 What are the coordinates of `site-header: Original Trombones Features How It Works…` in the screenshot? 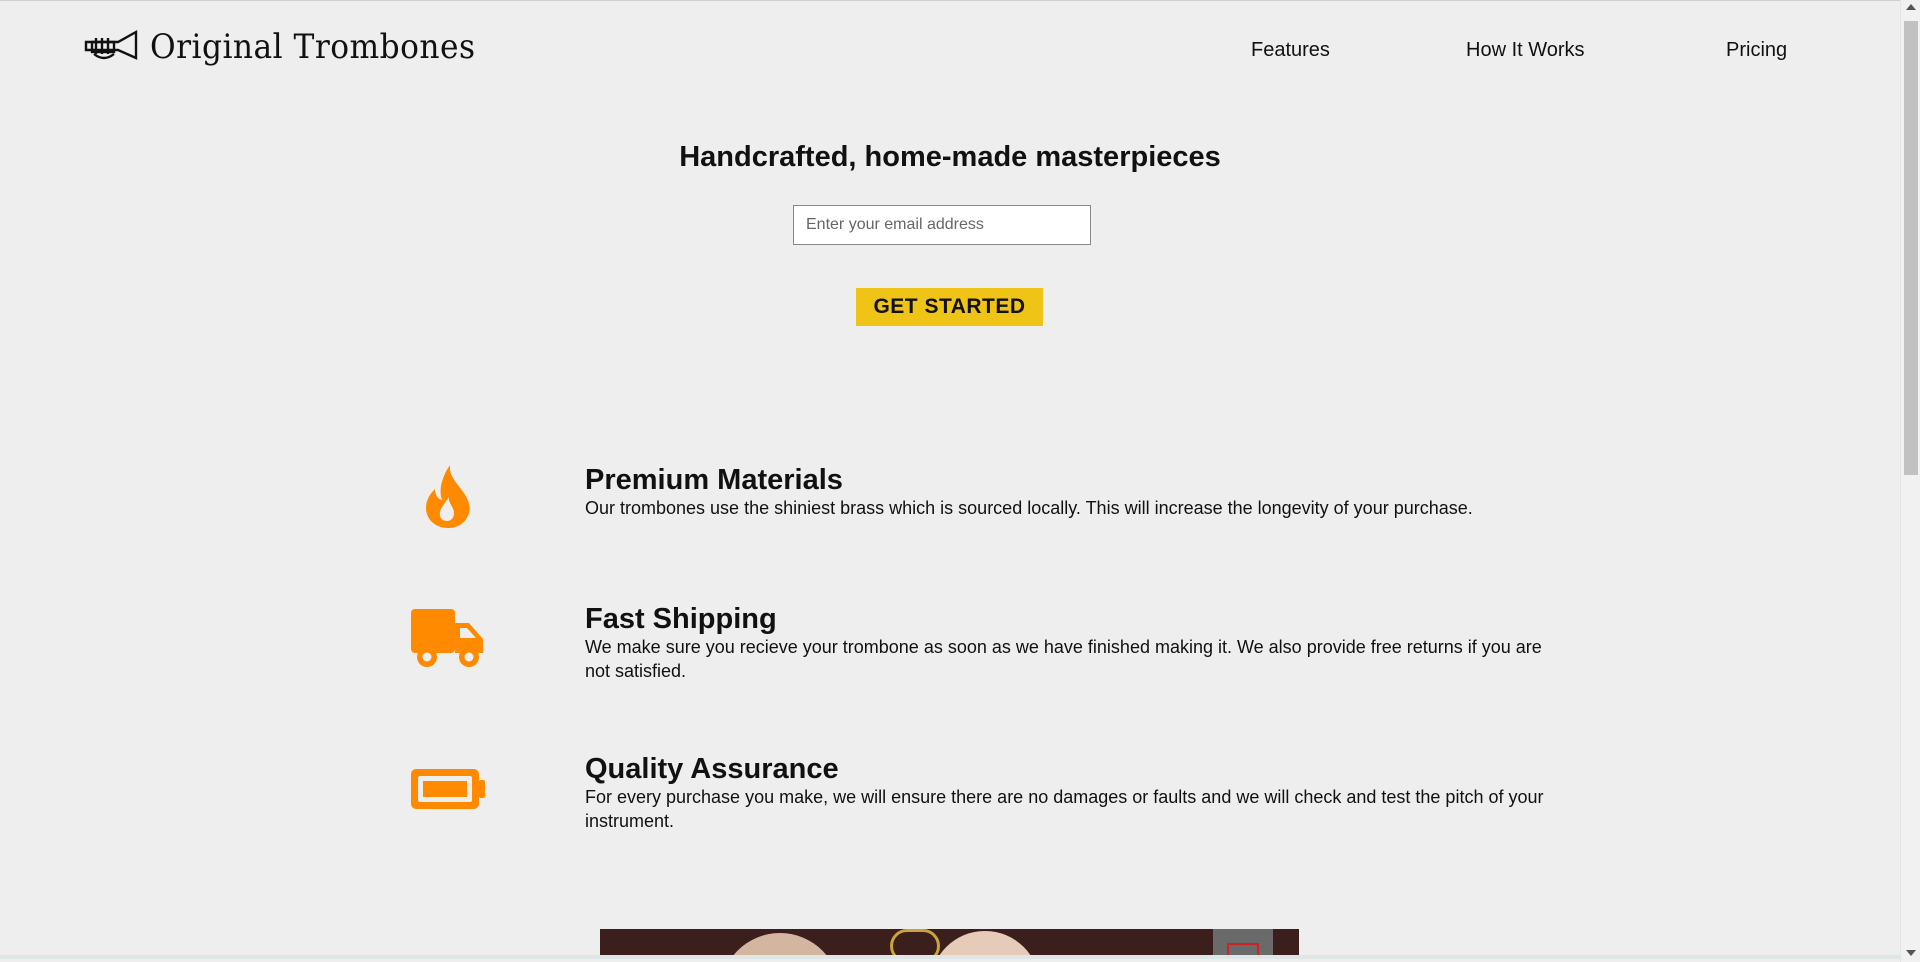 It's located at (950, 51).